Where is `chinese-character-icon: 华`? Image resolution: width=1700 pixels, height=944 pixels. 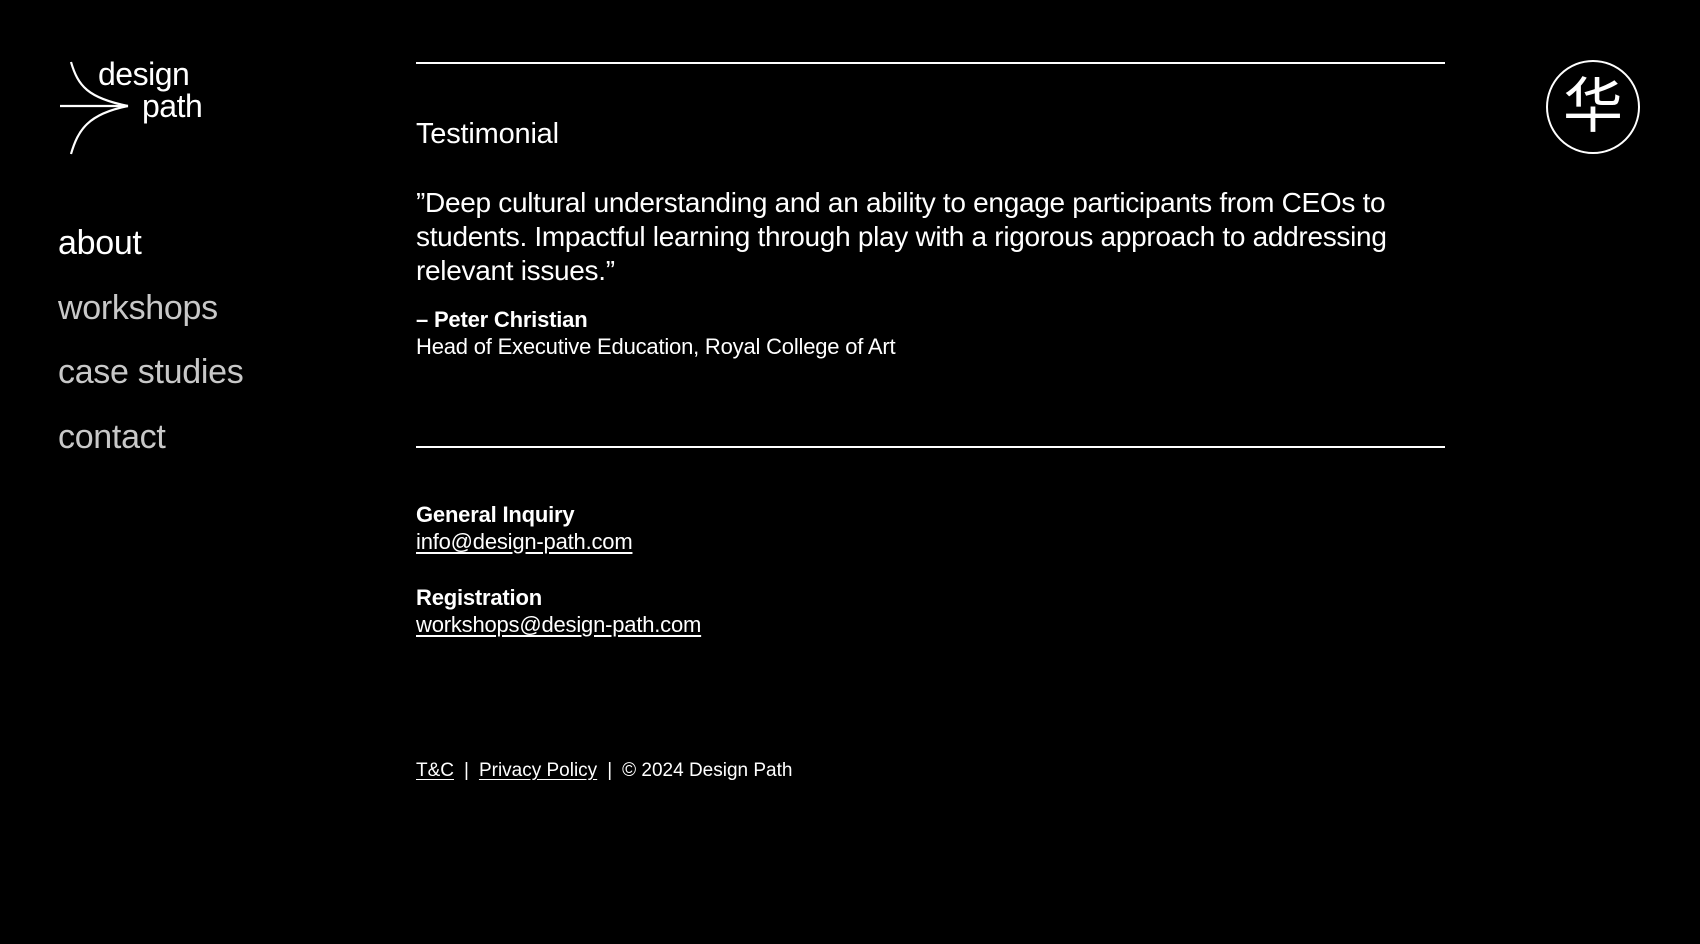 chinese-character-icon: 华 is located at coordinates (1593, 107).